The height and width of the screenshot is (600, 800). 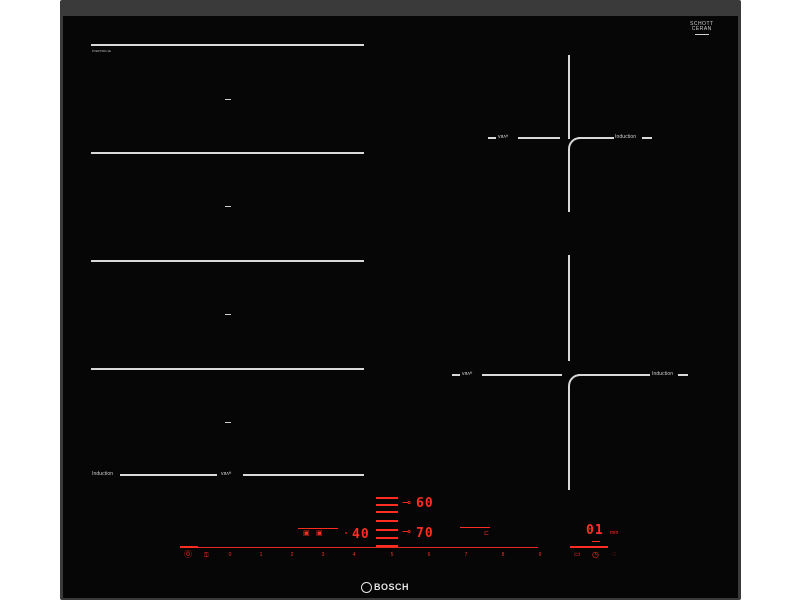 I want to click on scale-left-bar, so click(x=189, y=547).